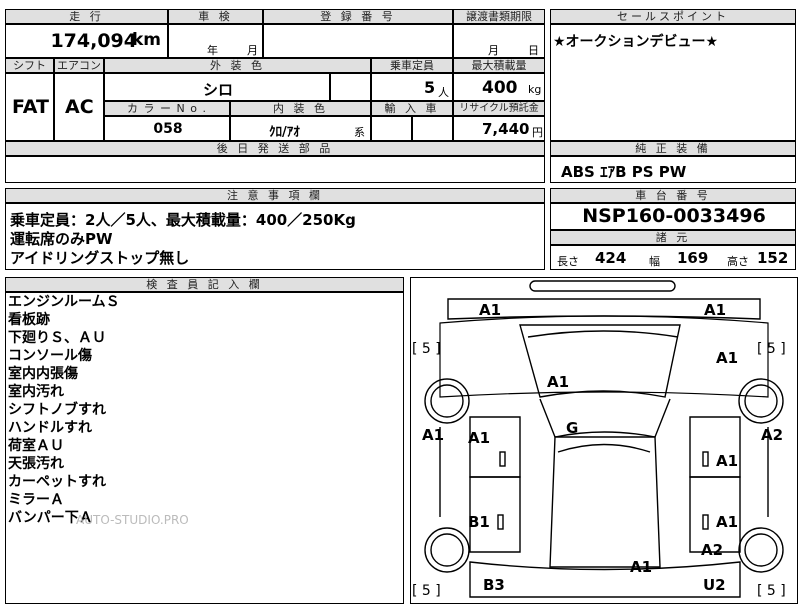 This screenshot has width=800, height=604. I want to click on maxload-cell: 400 kg, so click(499, 87).